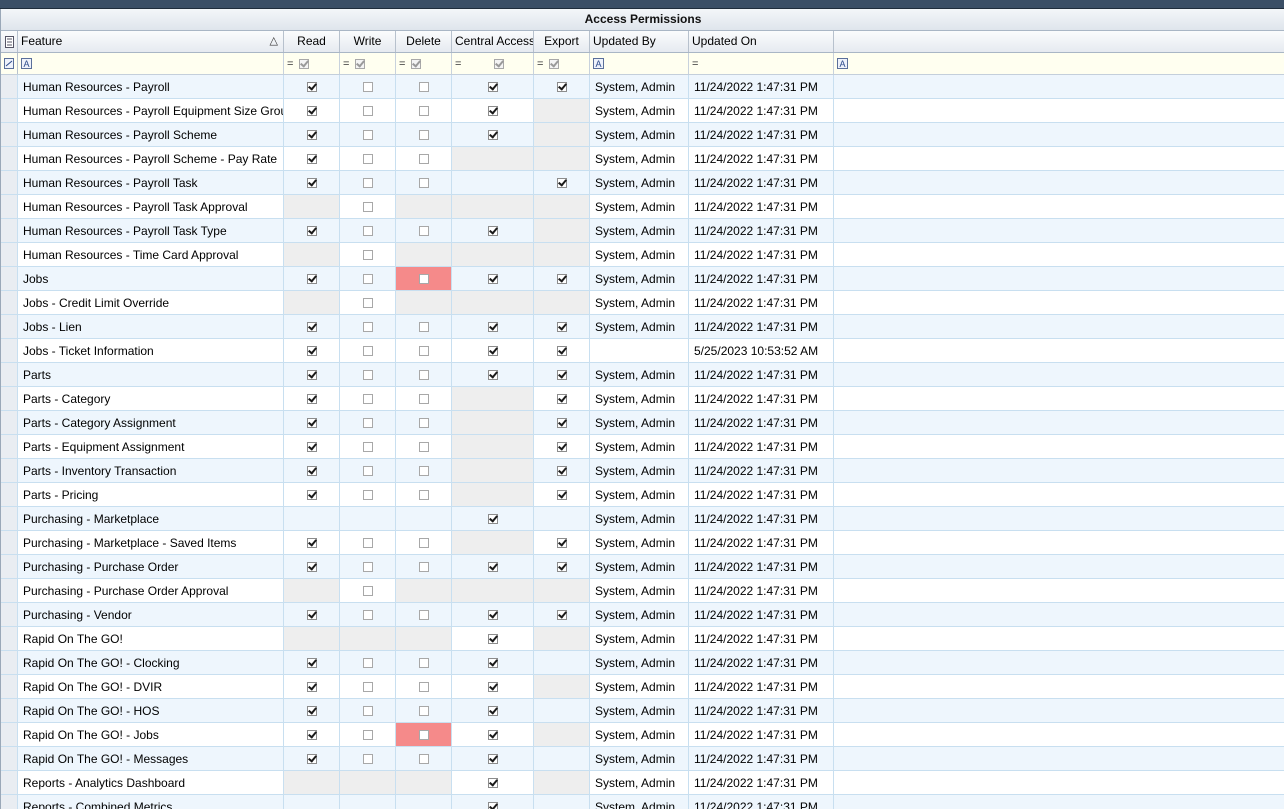 Image resolution: width=1284 pixels, height=809 pixels. Describe the element at coordinates (562, 41) in the screenshot. I see `header-export: Export` at that location.